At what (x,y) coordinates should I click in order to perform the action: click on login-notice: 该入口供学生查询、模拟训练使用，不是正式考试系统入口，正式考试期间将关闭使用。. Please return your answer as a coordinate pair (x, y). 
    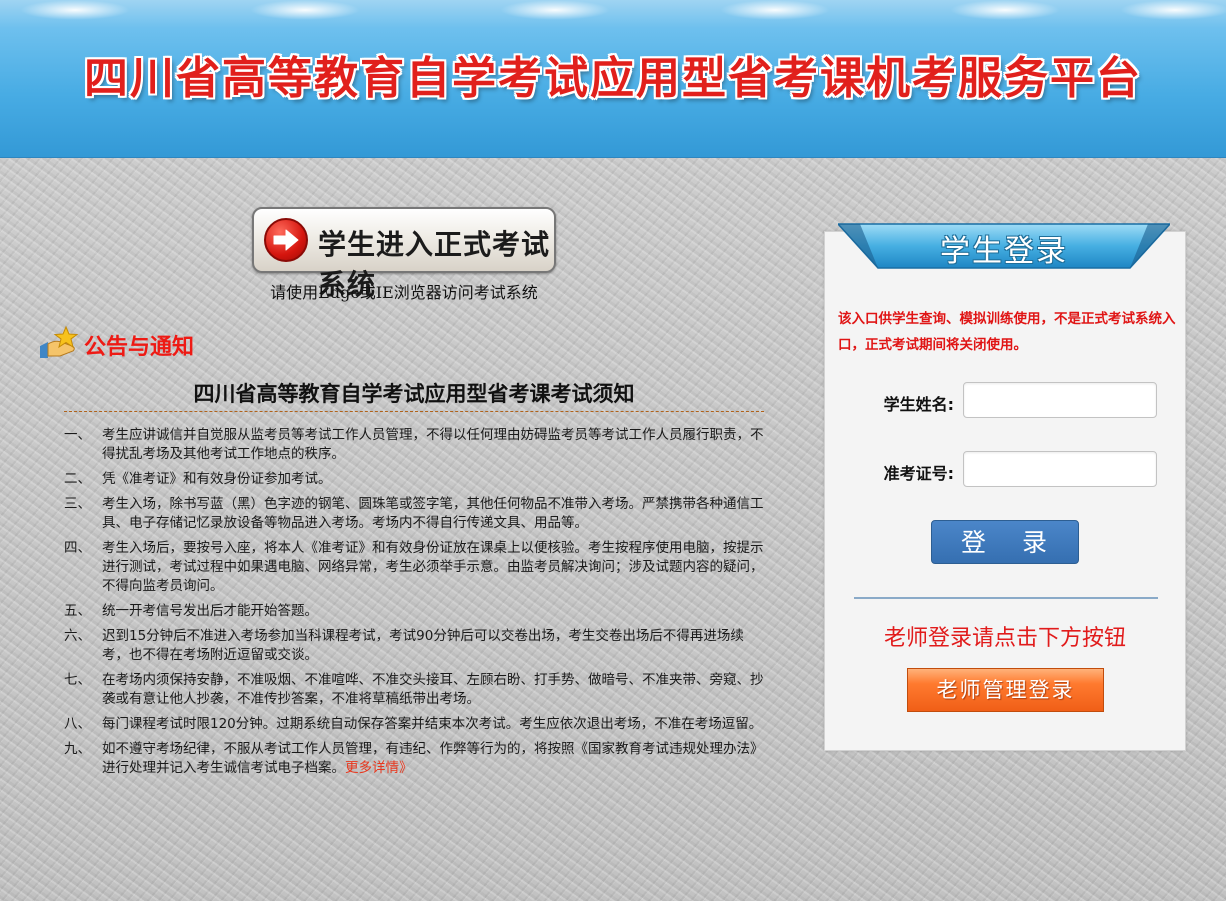
    Looking at the image, I should click on (1007, 332).